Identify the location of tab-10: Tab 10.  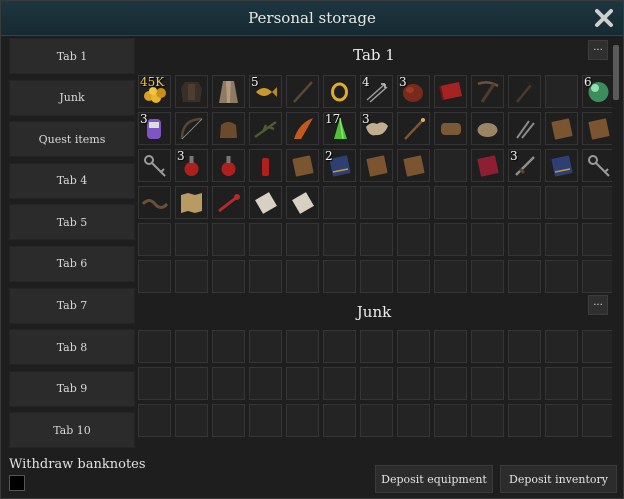
(72, 430).